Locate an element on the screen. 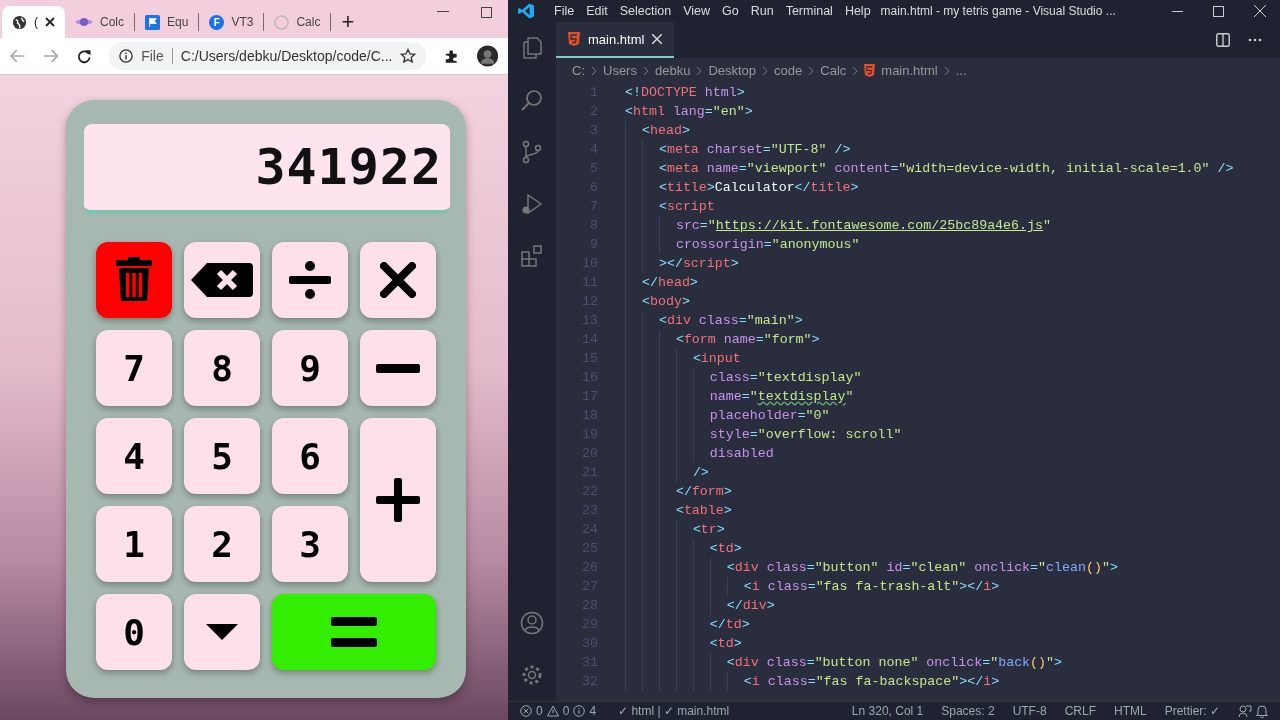 This screenshot has width=1280, height=720. calculator-key: 8 is located at coordinates (222, 368).